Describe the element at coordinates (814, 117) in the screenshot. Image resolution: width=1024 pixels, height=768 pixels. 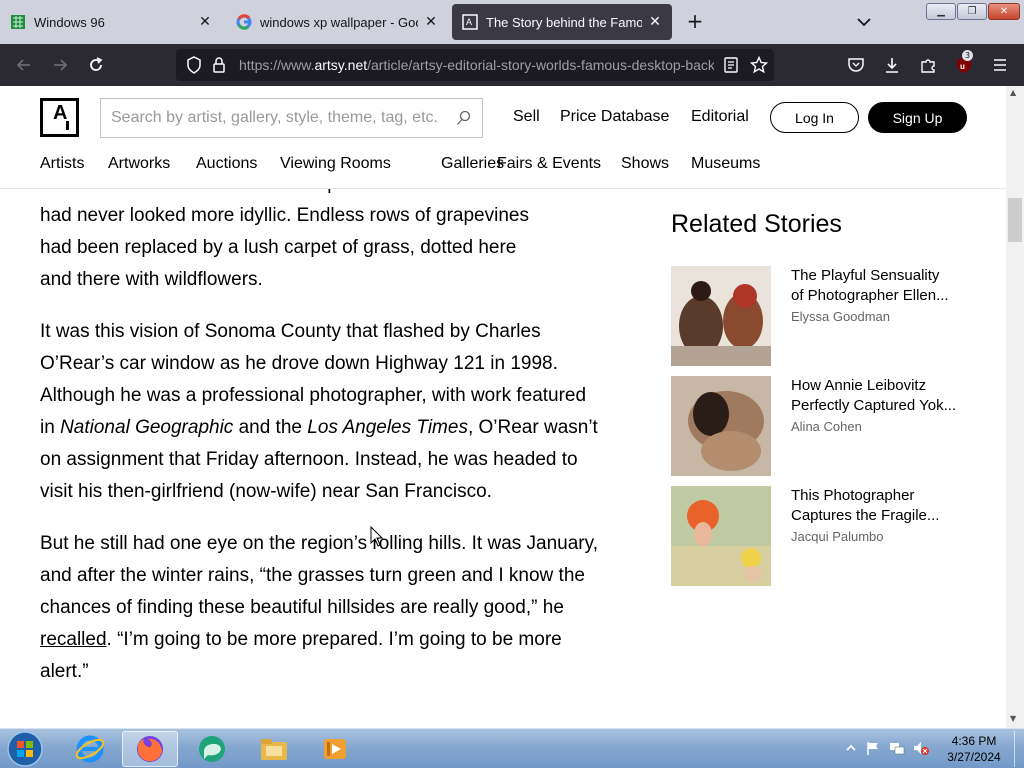
I see `log-in-button: Log In` at that location.